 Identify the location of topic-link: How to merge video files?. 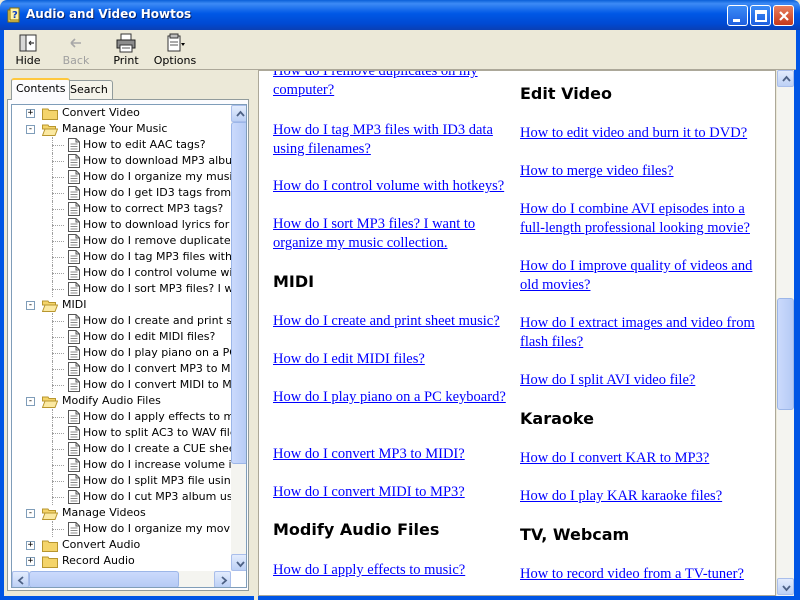
(642, 171).